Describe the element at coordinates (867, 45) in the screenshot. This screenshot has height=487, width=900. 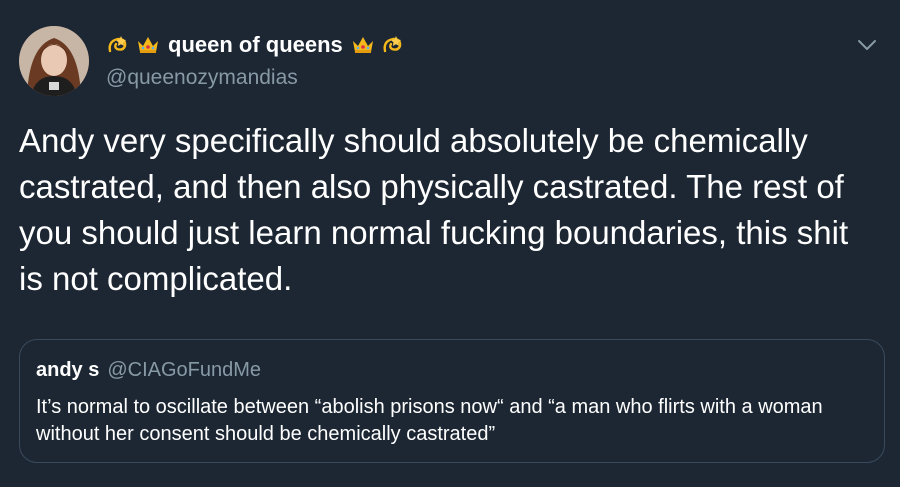
I see `chevron-down-icon` at that location.